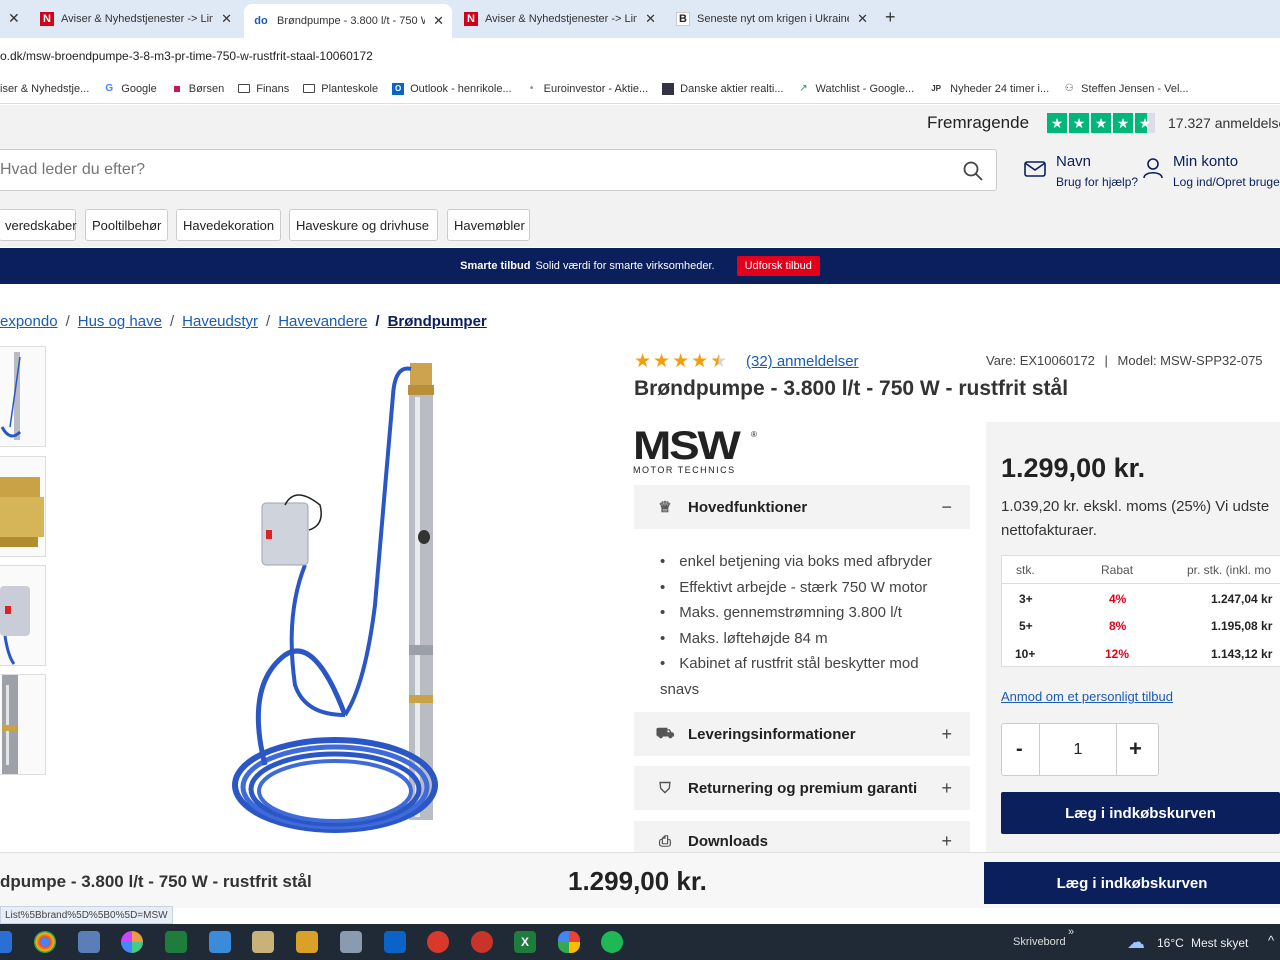 Image resolution: width=1280 pixels, height=960 pixels. I want to click on contact-subtitle: Brug for hjælp?, so click(1097, 182).